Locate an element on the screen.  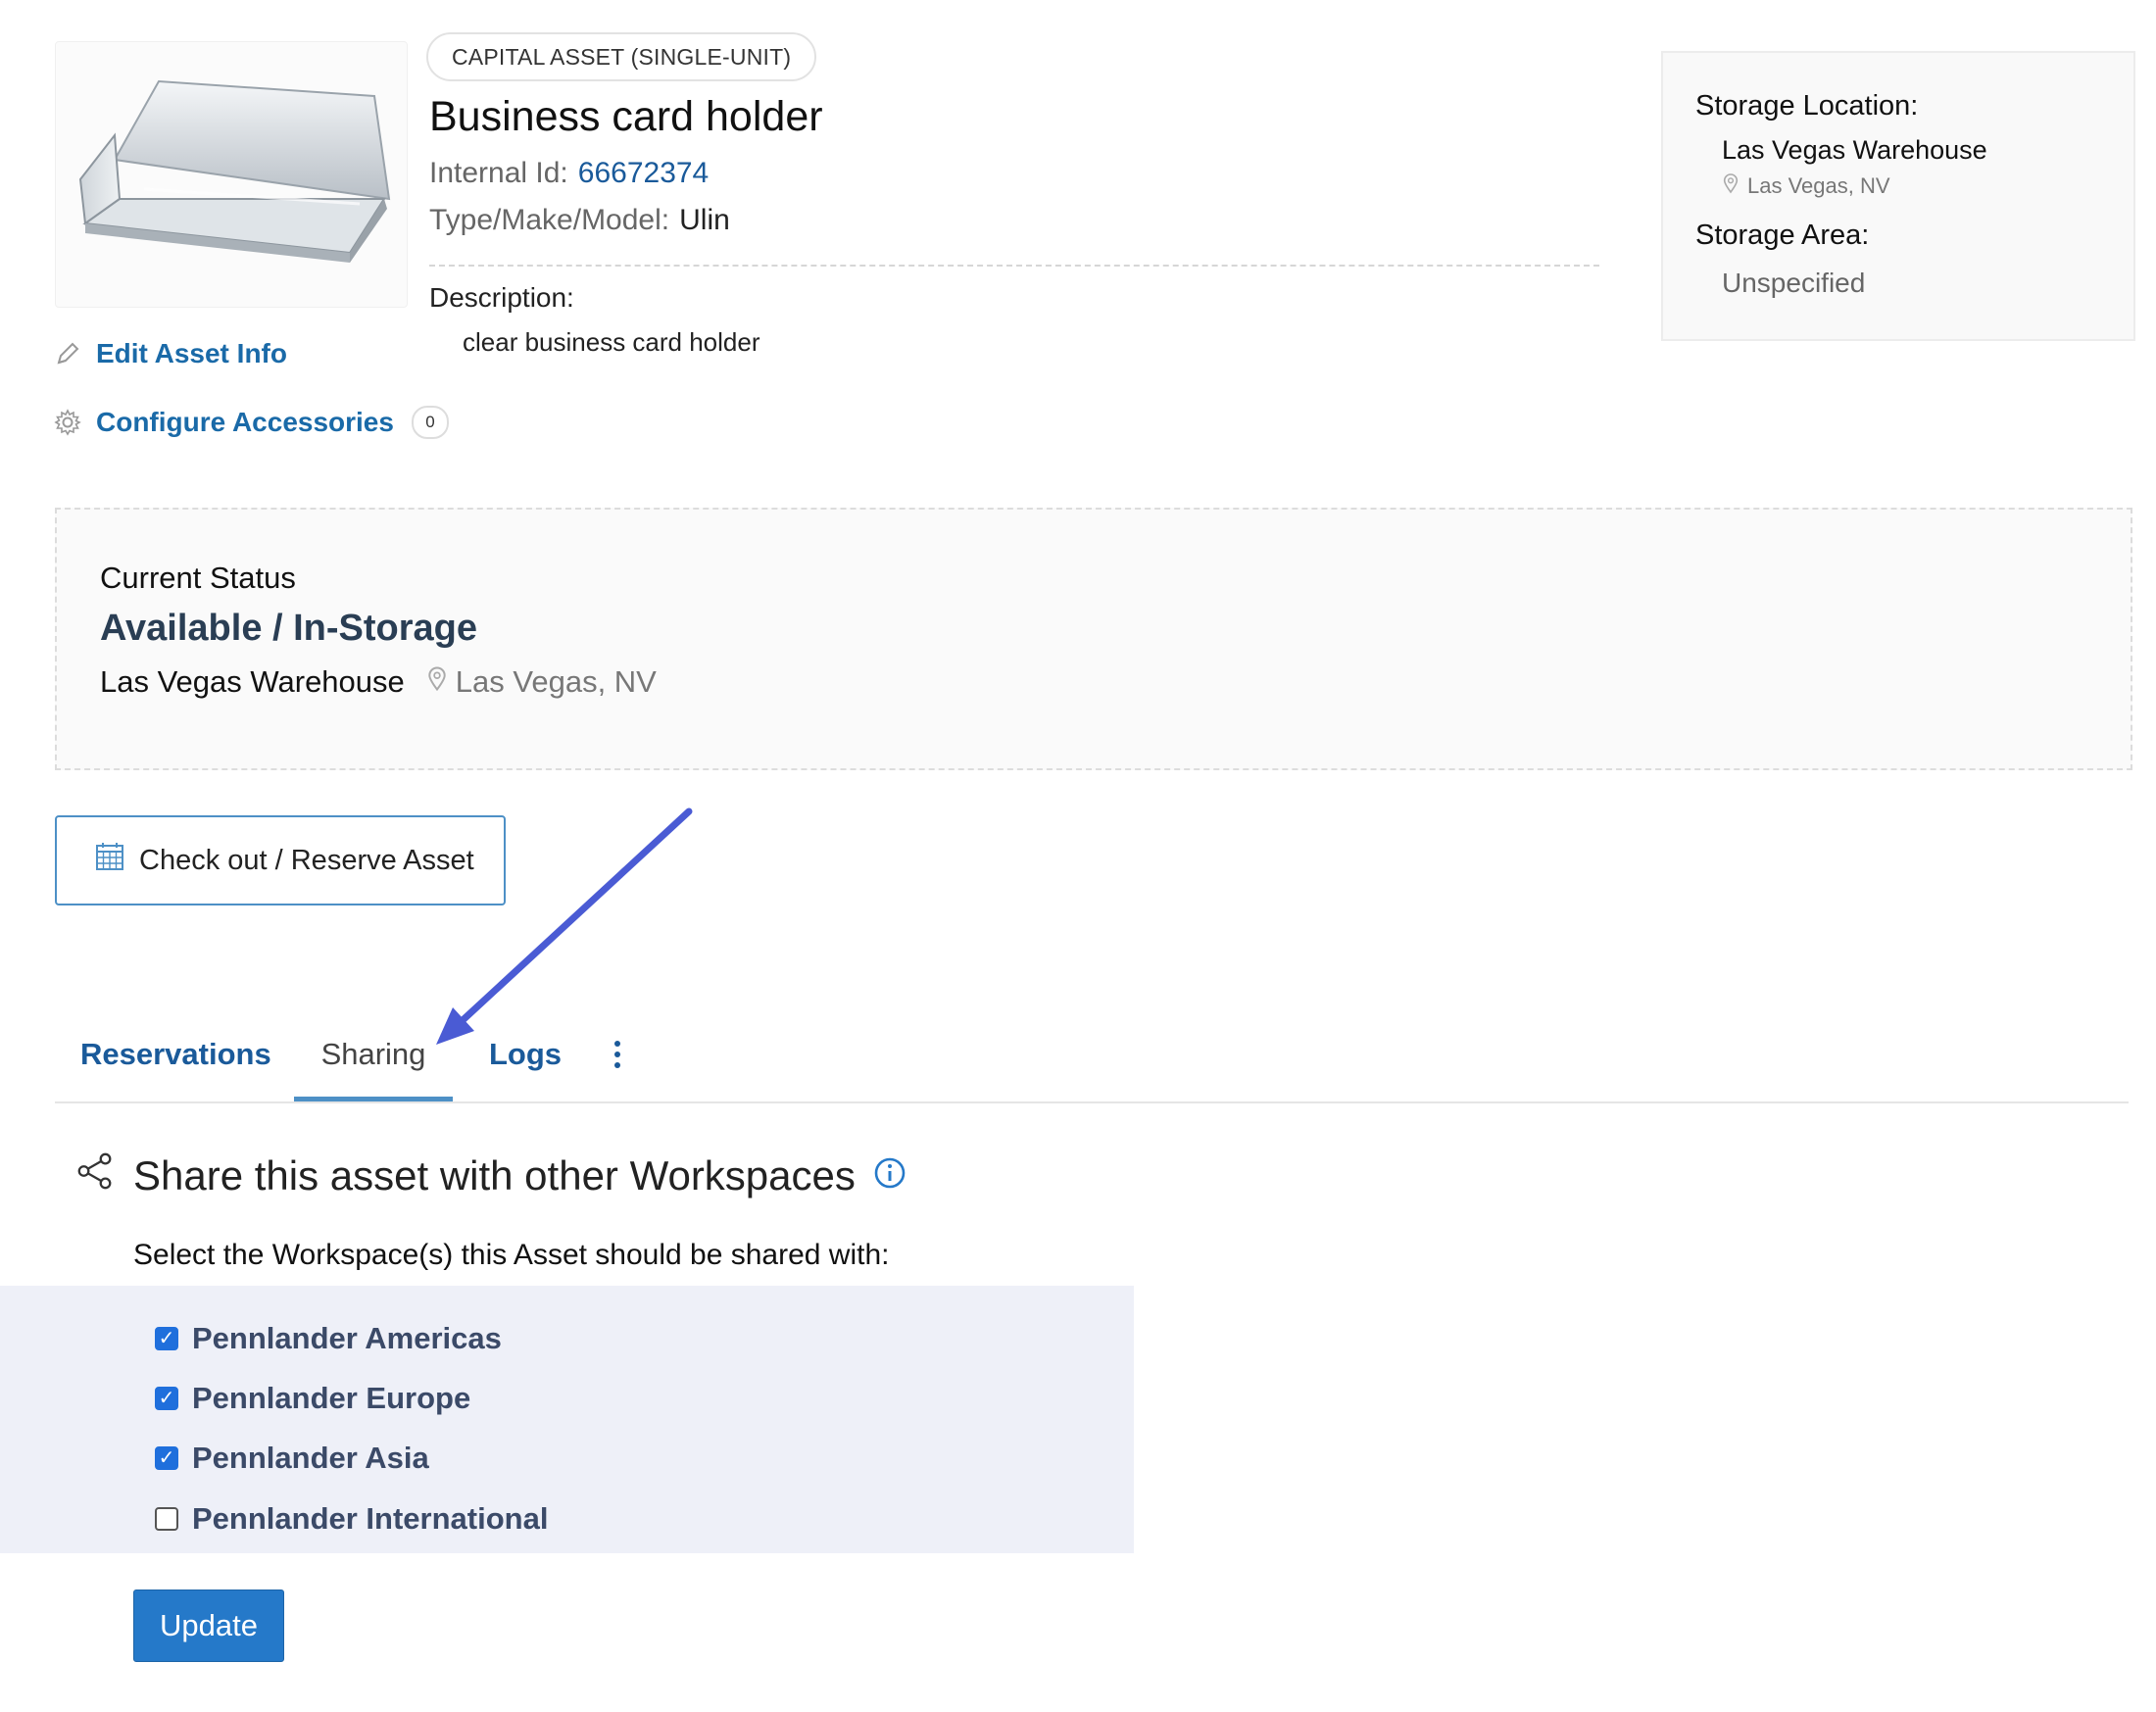
share-title-text: Share this asset with other Workspaces is located at coordinates (494, 1175).